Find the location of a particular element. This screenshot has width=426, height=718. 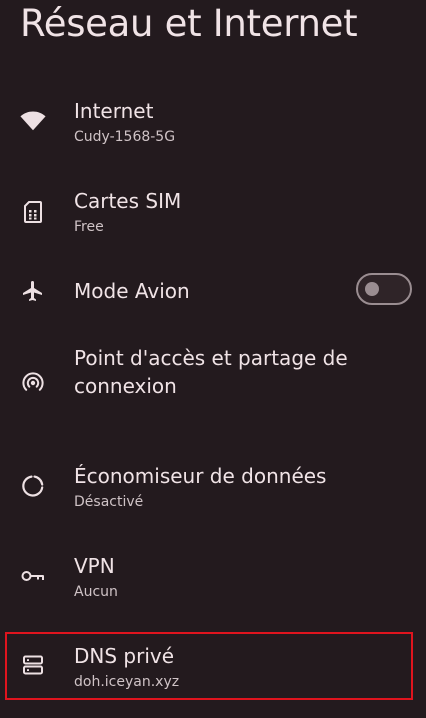

airplane-icon is located at coordinates (33, 291).